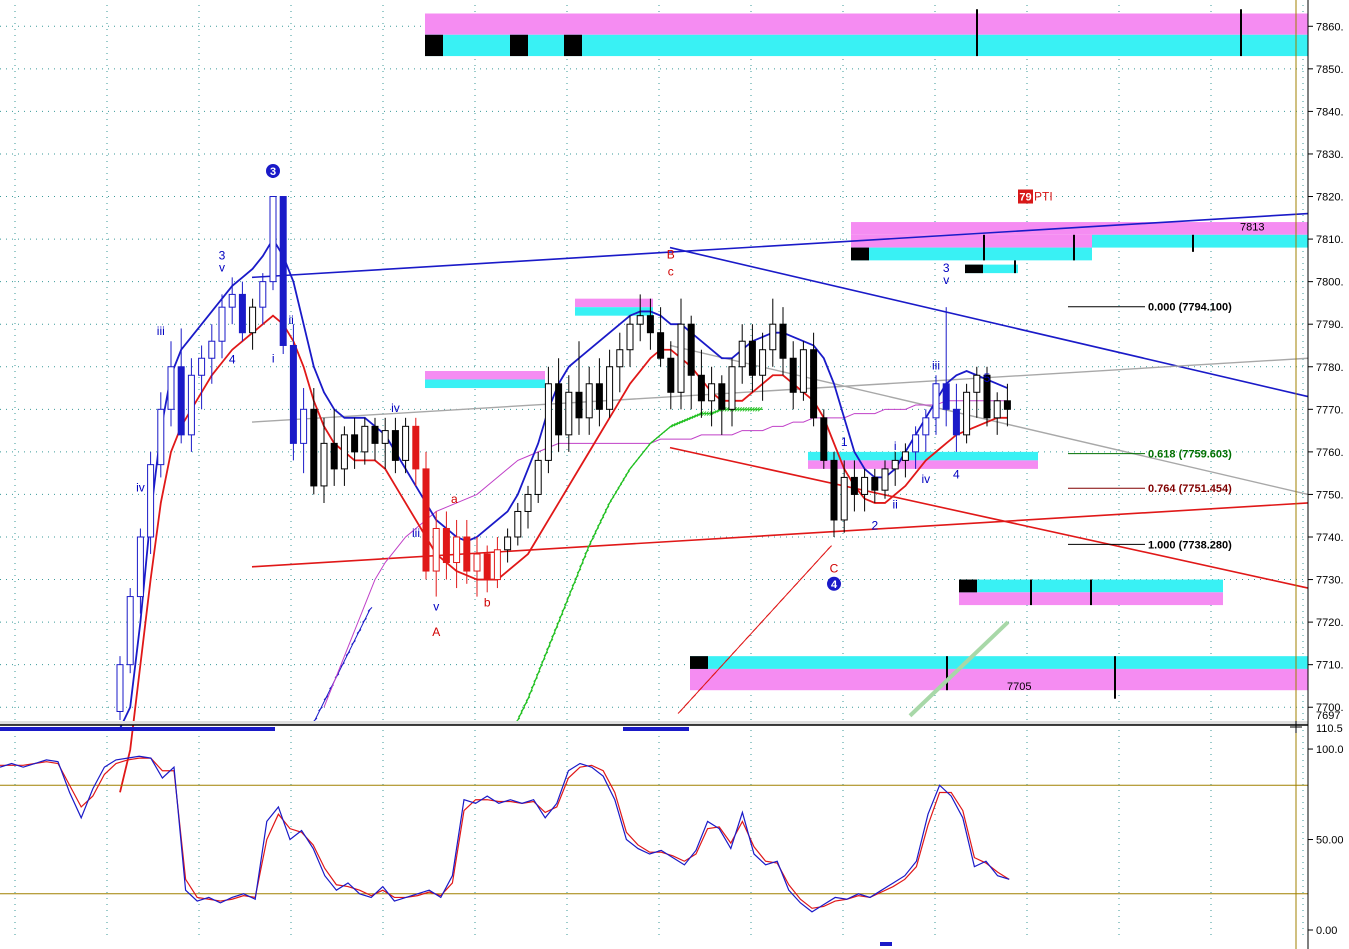 This screenshot has width=1349, height=949. What do you see at coordinates (436, 632) in the screenshot?
I see `wave-label: A` at bounding box center [436, 632].